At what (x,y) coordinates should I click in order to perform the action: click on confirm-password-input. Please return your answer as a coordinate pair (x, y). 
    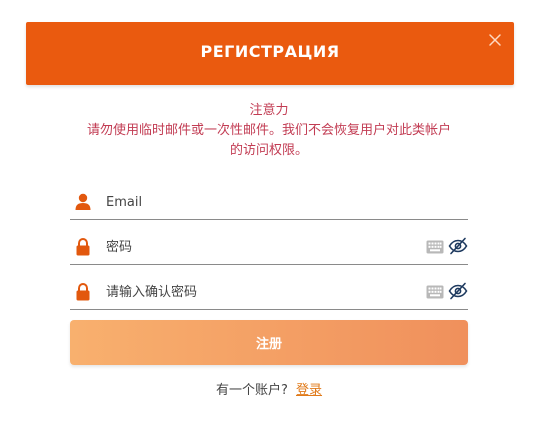
    Looking at the image, I should click on (256, 292).